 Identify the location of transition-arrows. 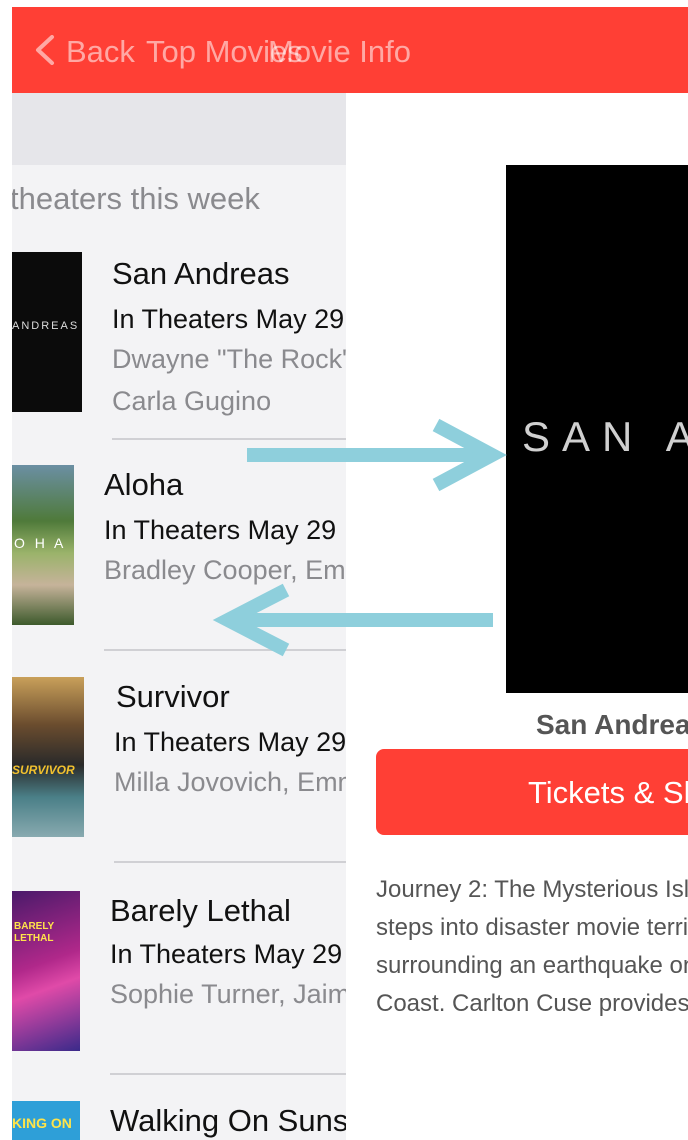
(359, 537).